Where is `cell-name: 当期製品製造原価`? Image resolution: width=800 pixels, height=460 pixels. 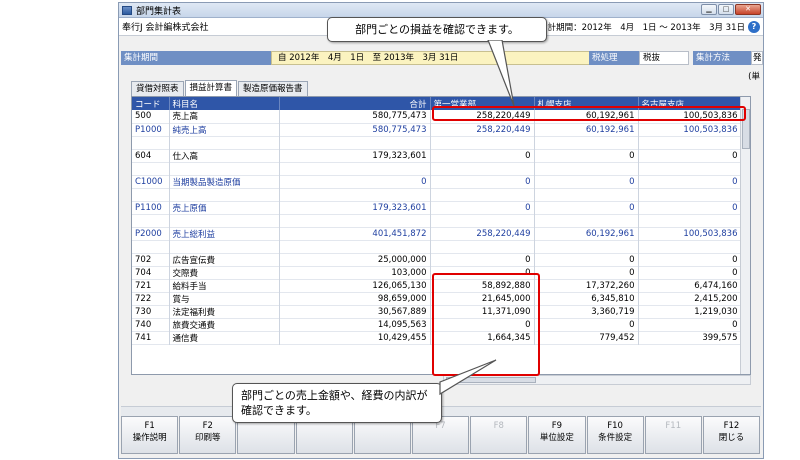 cell-name: 当期製品製造原価 is located at coordinates (224, 181).